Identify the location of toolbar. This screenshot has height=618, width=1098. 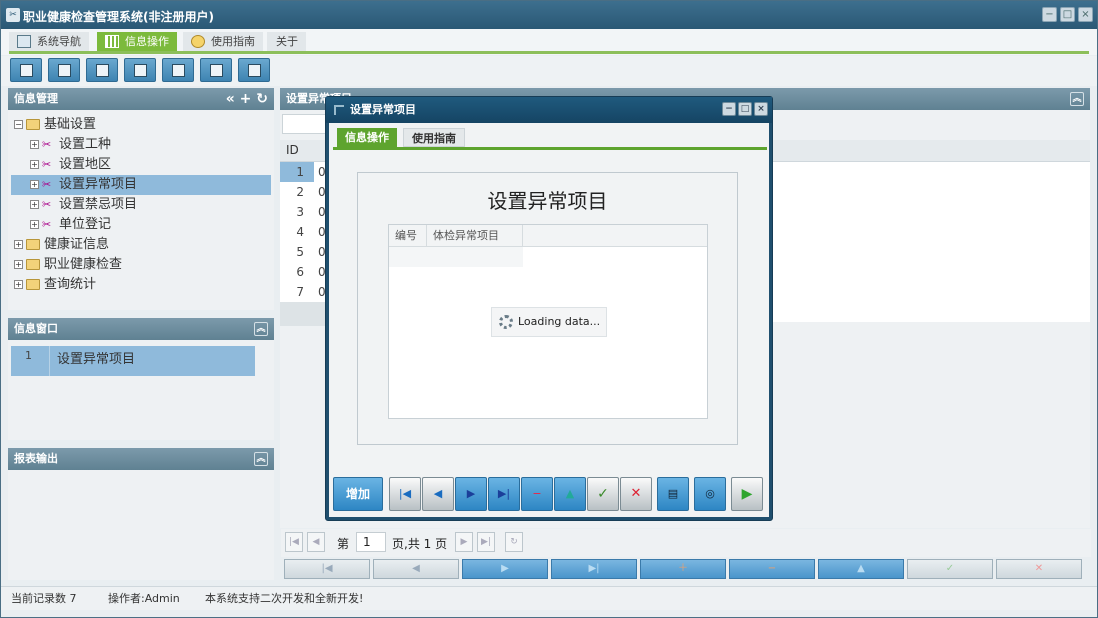
(549, 71).